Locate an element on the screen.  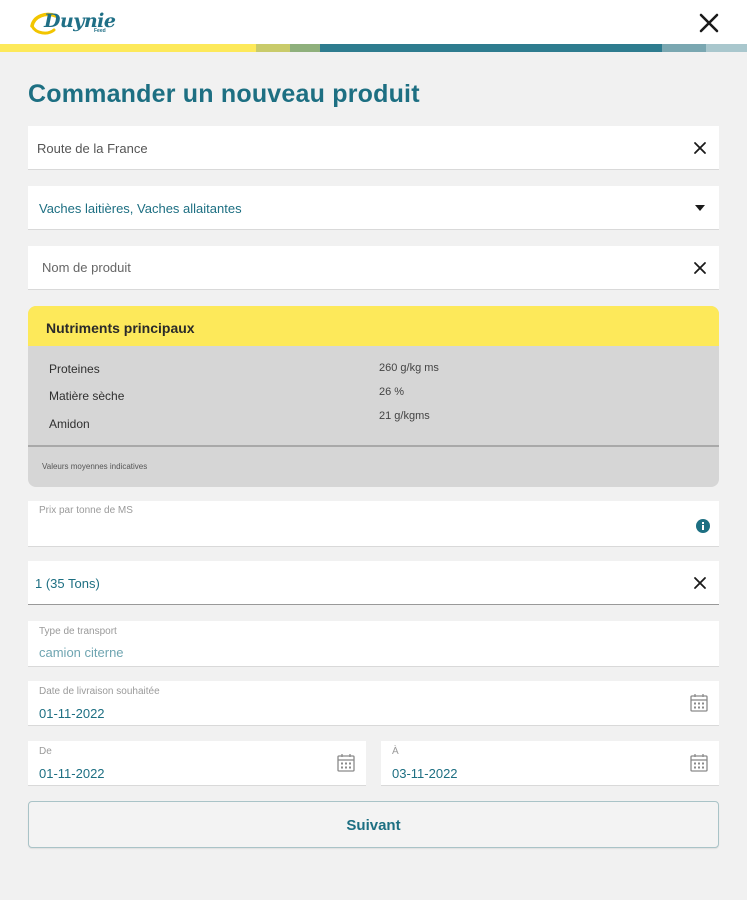
nutrients-title: Nutriments principaux is located at coordinates (120, 328).